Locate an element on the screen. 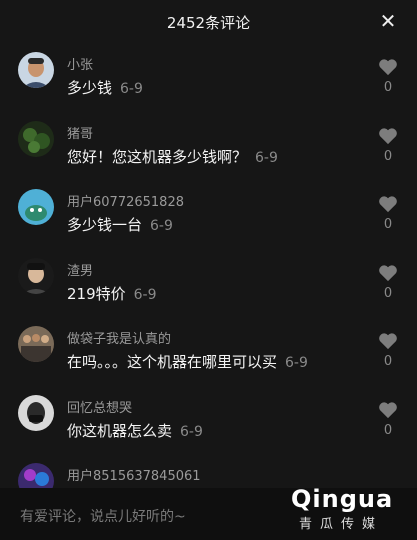 Image resolution: width=417 pixels, height=540 pixels. comment-item: 猪哥 您好！您这机器多少钱啊？ 6-9 0 is located at coordinates (208, 147).